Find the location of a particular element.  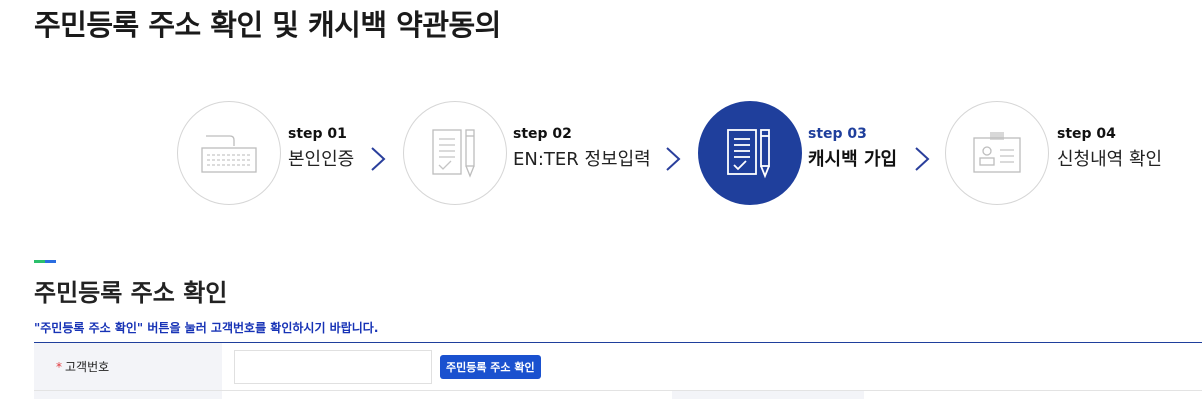

step-4-circle is located at coordinates (997, 153).